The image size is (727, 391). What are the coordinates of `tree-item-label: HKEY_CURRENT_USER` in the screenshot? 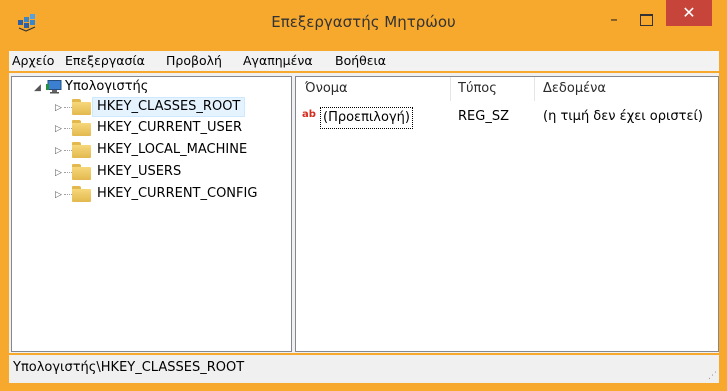 It's located at (170, 127).